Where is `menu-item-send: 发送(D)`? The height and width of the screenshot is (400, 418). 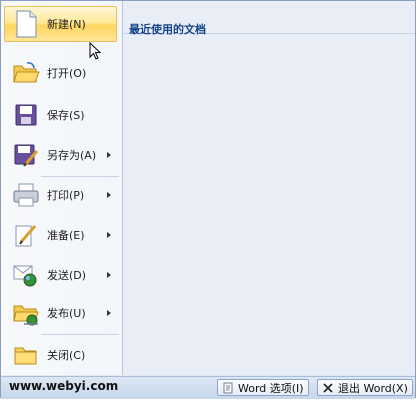
menu-item-send: 发送(D) is located at coordinates (60, 275).